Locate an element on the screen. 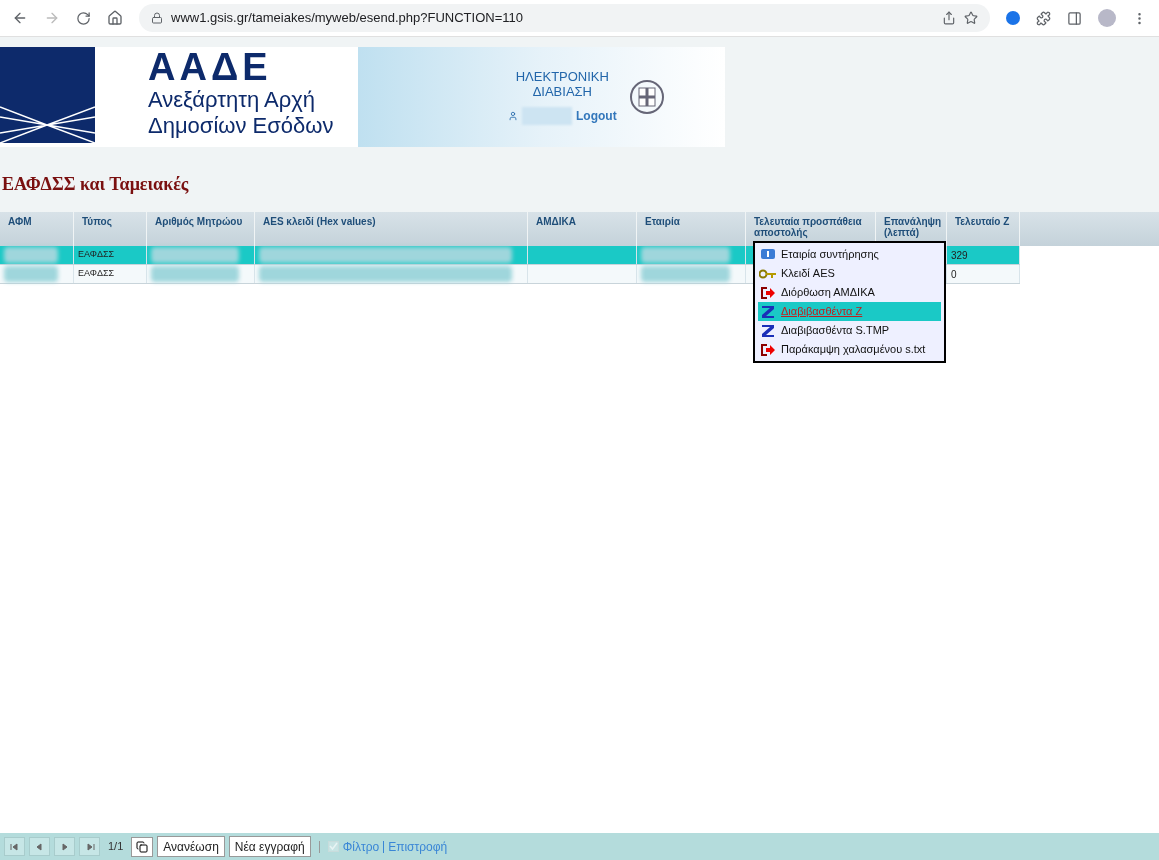 The width and height of the screenshot is (1159, 860). side-panel-icon is located at coordinates (1074, 18).